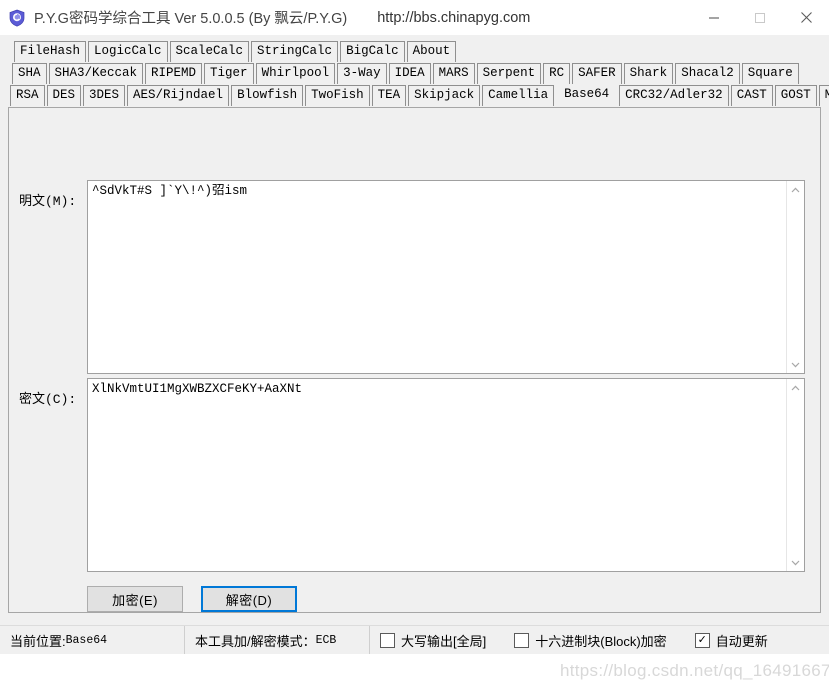 The width and height of the screenshot is (829, 681). Describe the element at coordinates (191, 19) in the screenshot. I see `window-title: P.Y.G密码学综合工具 Ver 5.0.0.5 (By 飘云/P.Y.G)` at that location.